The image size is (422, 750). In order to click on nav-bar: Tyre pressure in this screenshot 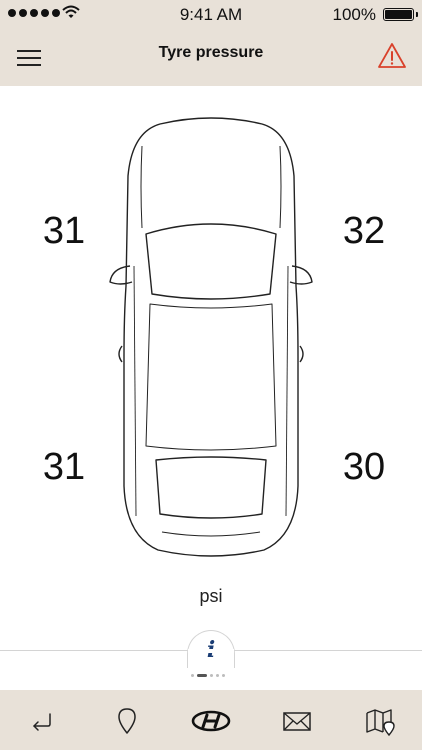, I will do `click(211, 57)`.